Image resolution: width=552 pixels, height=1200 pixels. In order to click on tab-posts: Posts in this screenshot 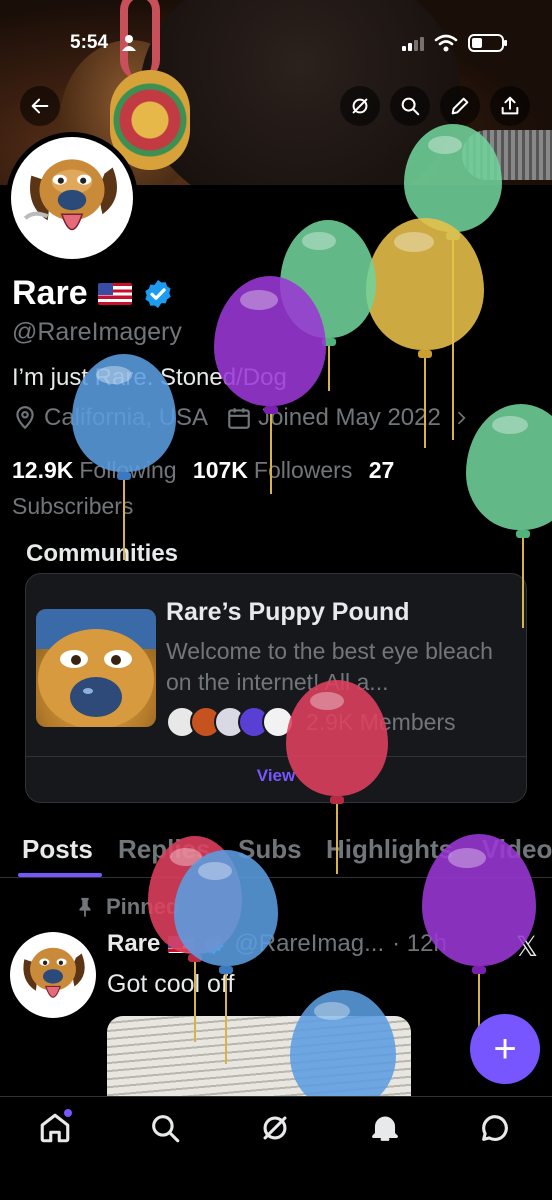, I will do `click(57, 849)`.